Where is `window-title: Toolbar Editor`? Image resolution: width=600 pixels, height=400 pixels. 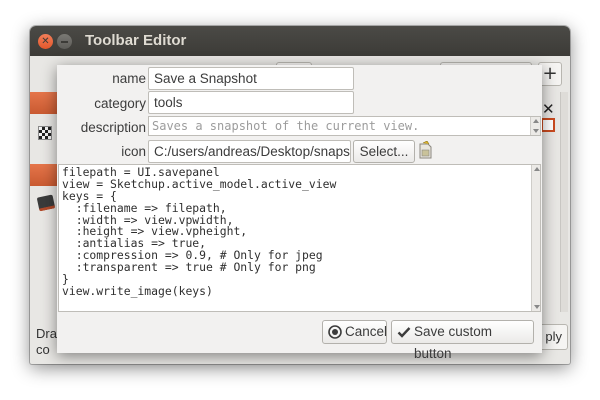
window-title: Toolbar Editor is located at coordinates (136, 40).